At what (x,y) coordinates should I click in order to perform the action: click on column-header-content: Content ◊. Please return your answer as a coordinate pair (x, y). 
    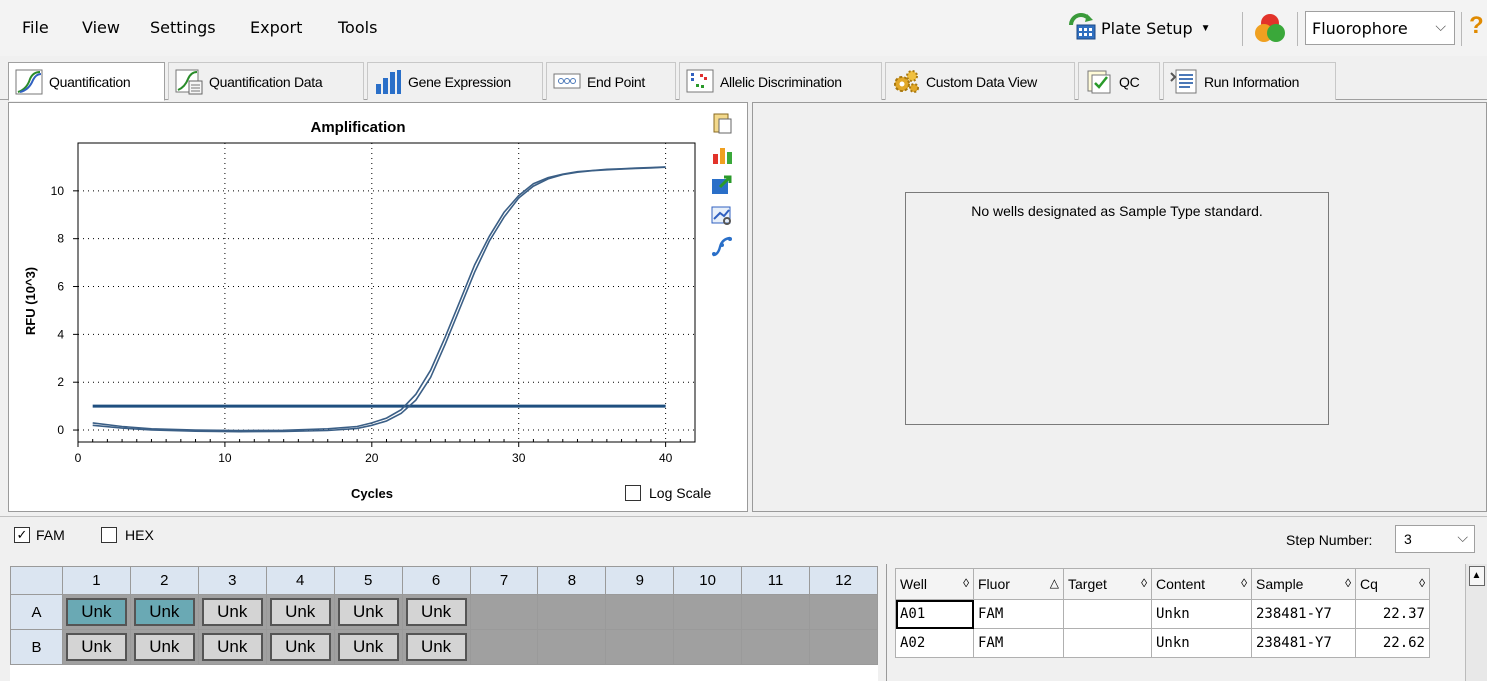
    Looking at the image, I should click on (1201, 584).